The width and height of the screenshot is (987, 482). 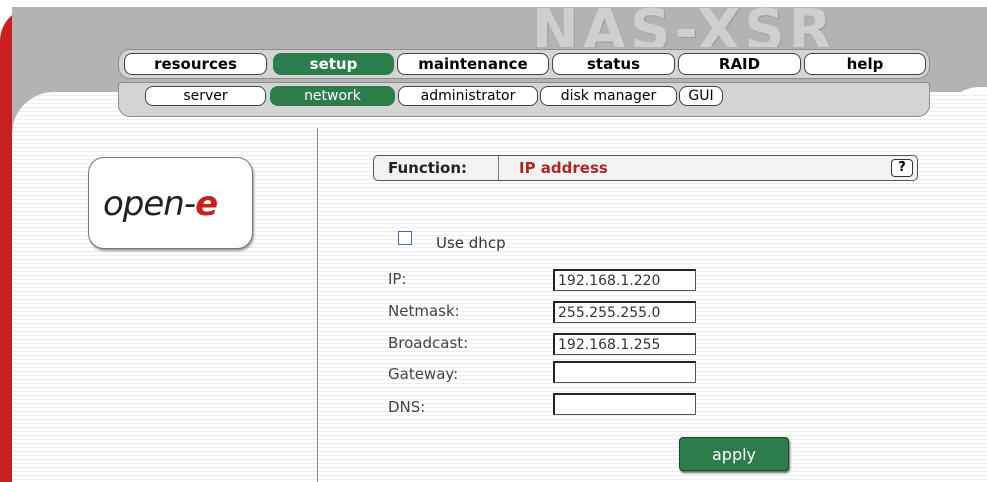 What do you see at coordinates (160, 204) in the screenshot?
I see `open-e-logo-text: open-e` at bounding box center [160, 204].